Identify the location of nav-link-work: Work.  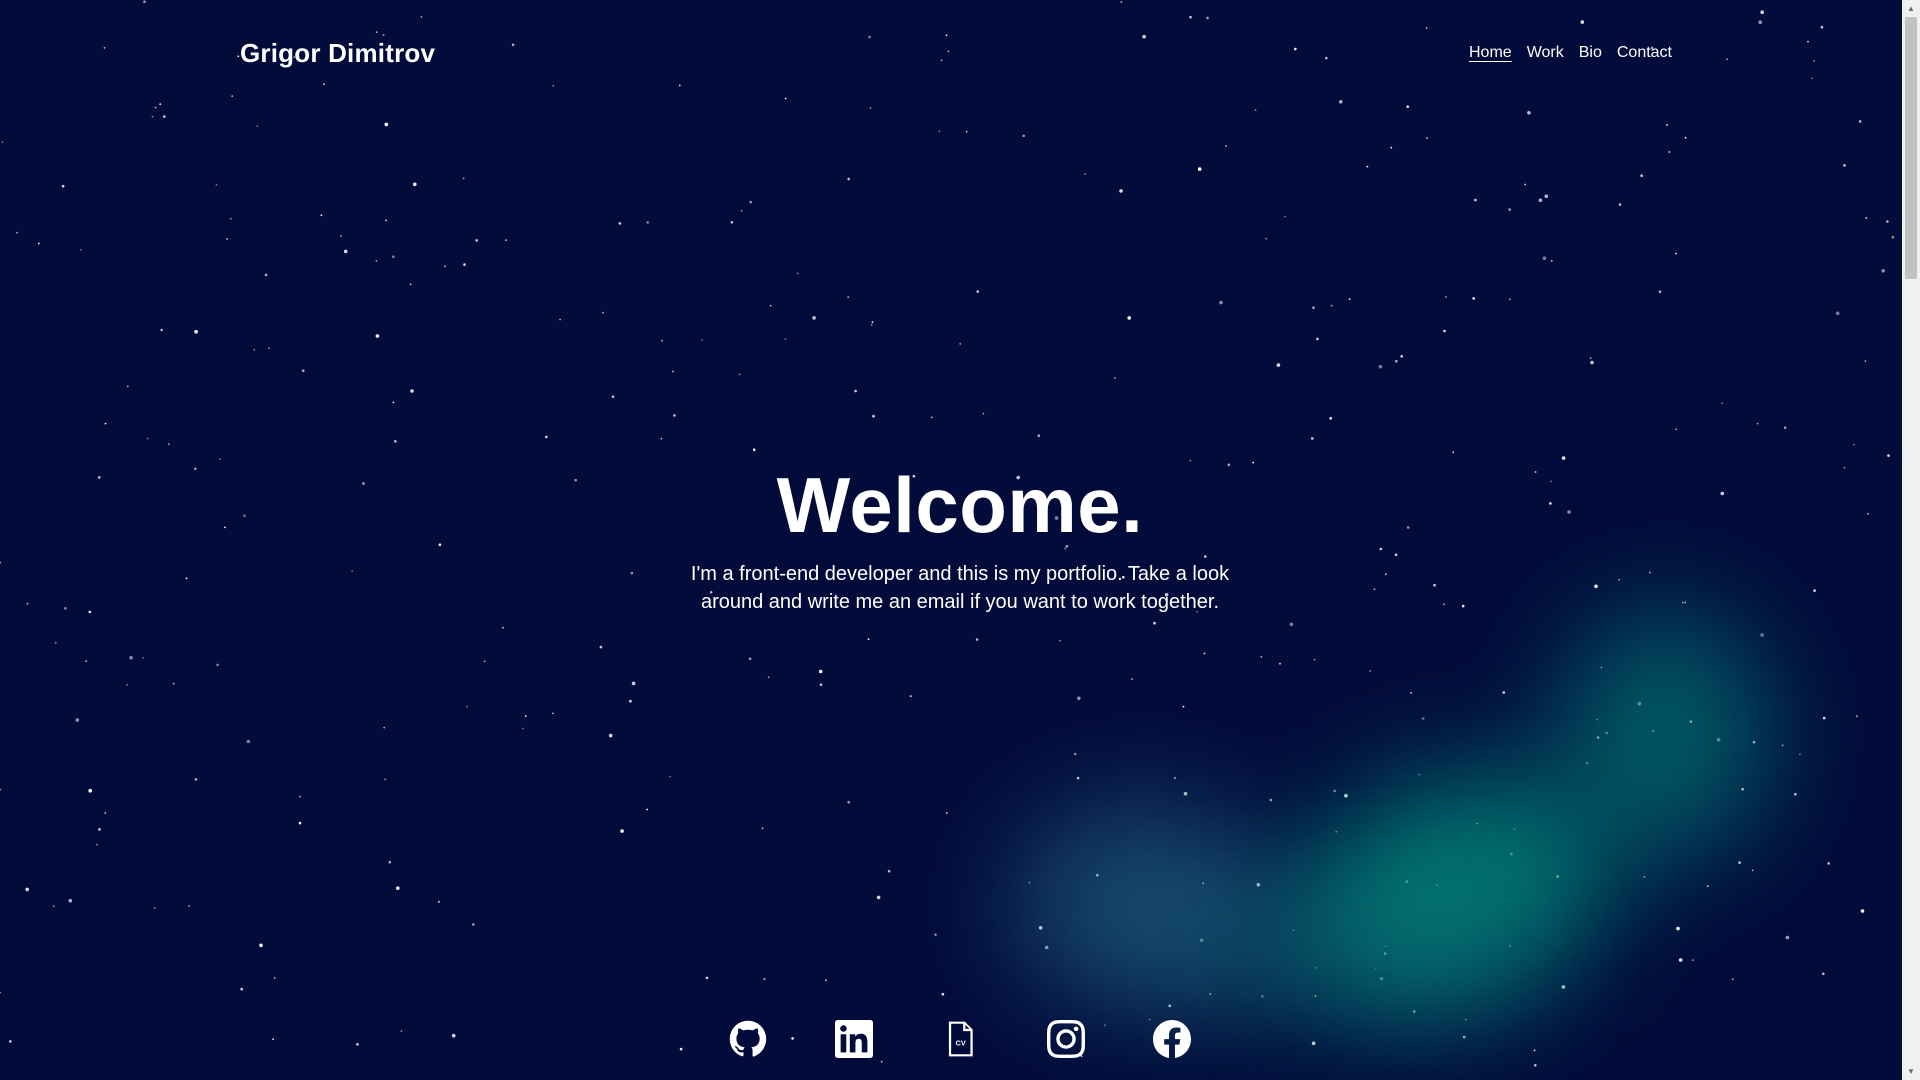
(1545, 53).